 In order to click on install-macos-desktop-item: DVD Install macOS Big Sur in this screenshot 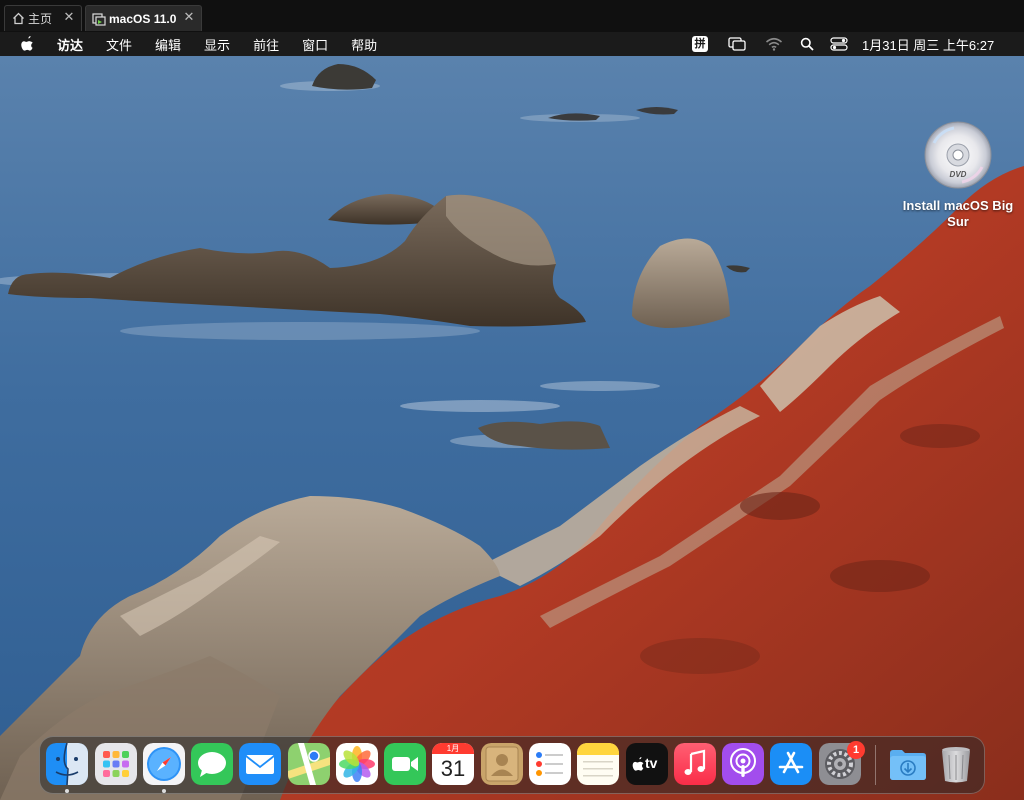, I will do `click(958, 175)`.